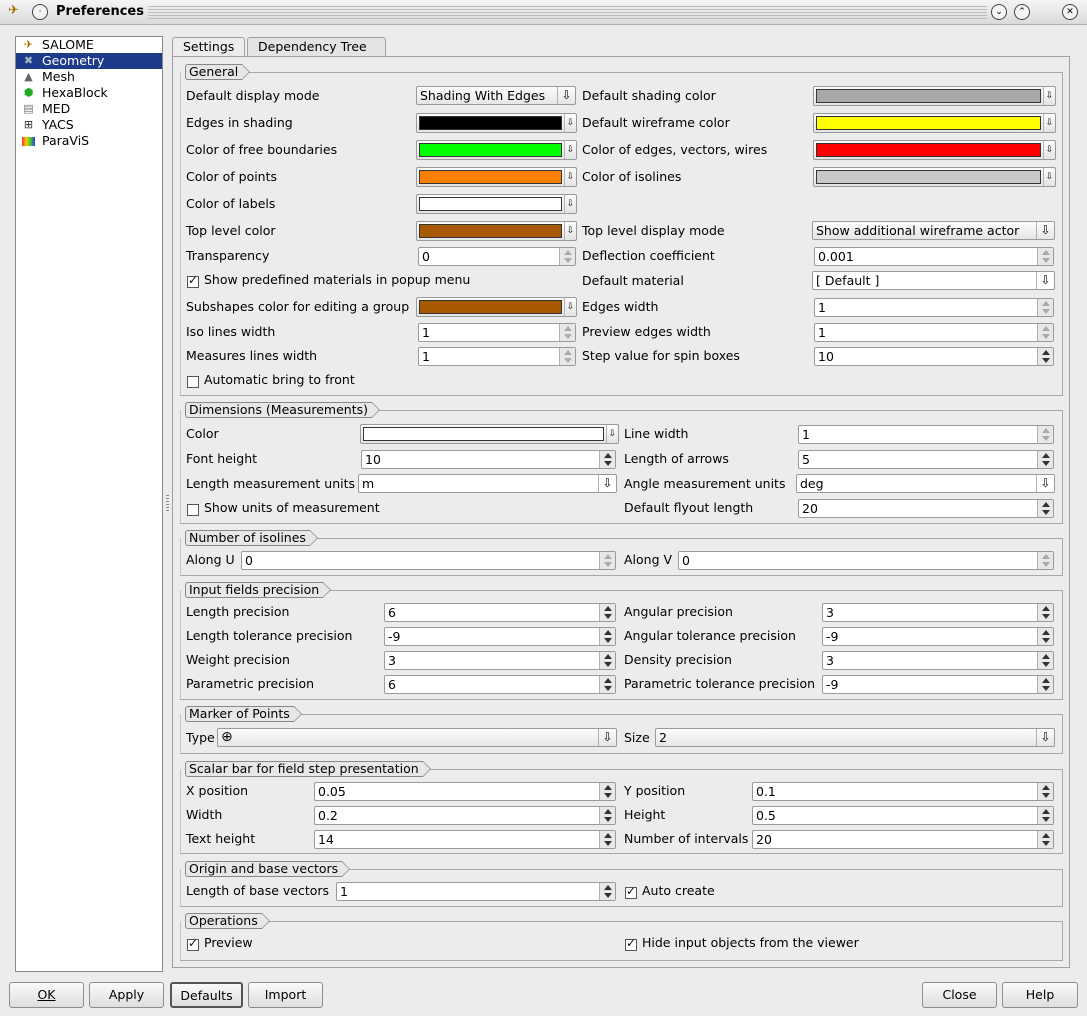 The image size is (1087, 1016). Describe the element at coordinates (496, 95) in the screenshot. I see `default-display-mode-select: Shading With Edges ⇩` at that location.